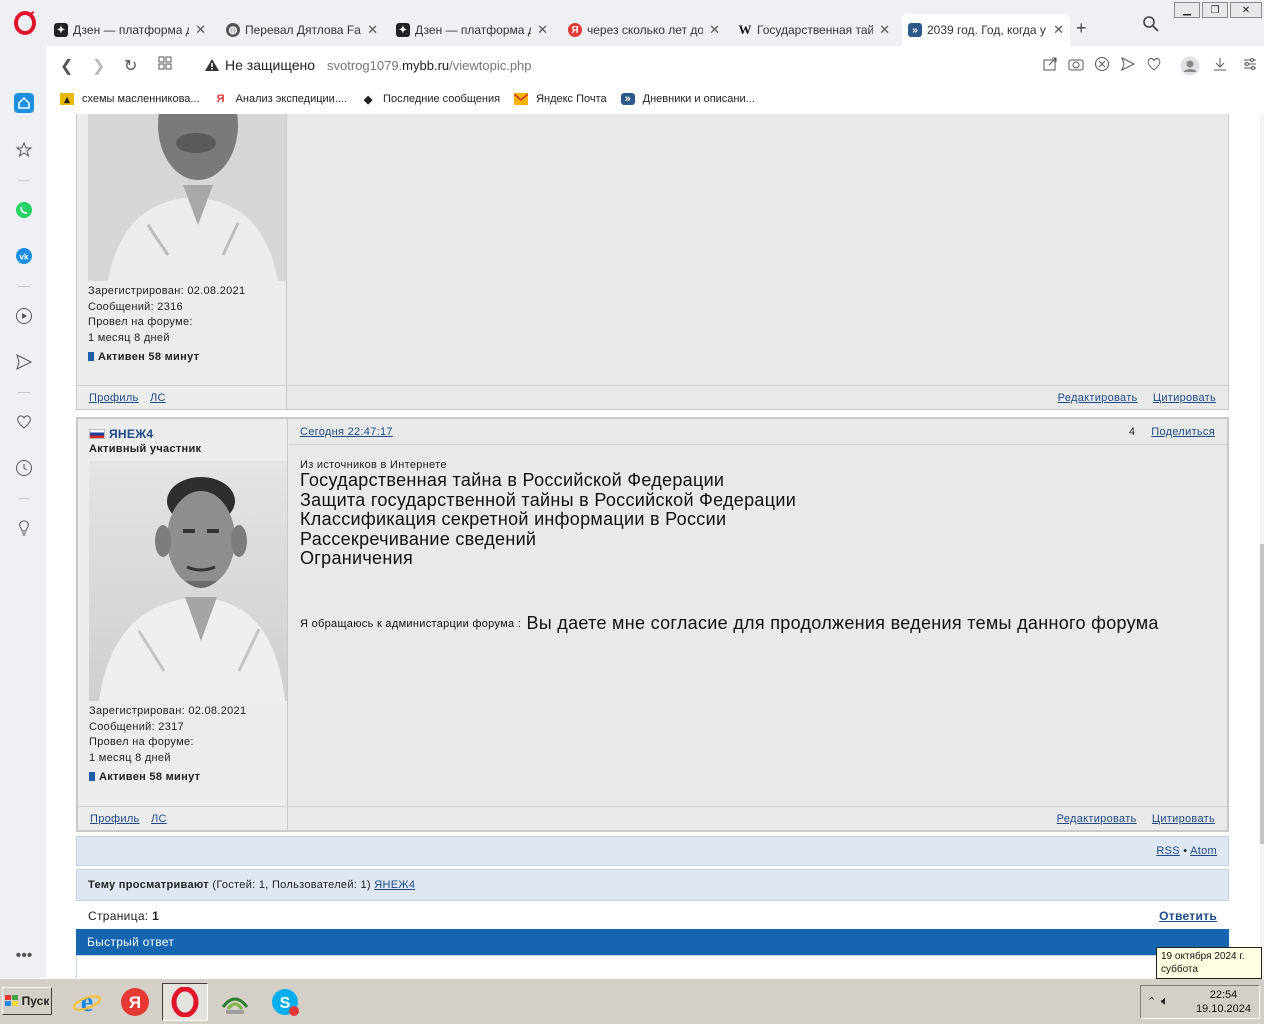 The width and height of the screenshot is (1264, 1024). Describe the element at coordinates (1187, 10) in the screenshot. I see `minimize-button: ▁` at that location.